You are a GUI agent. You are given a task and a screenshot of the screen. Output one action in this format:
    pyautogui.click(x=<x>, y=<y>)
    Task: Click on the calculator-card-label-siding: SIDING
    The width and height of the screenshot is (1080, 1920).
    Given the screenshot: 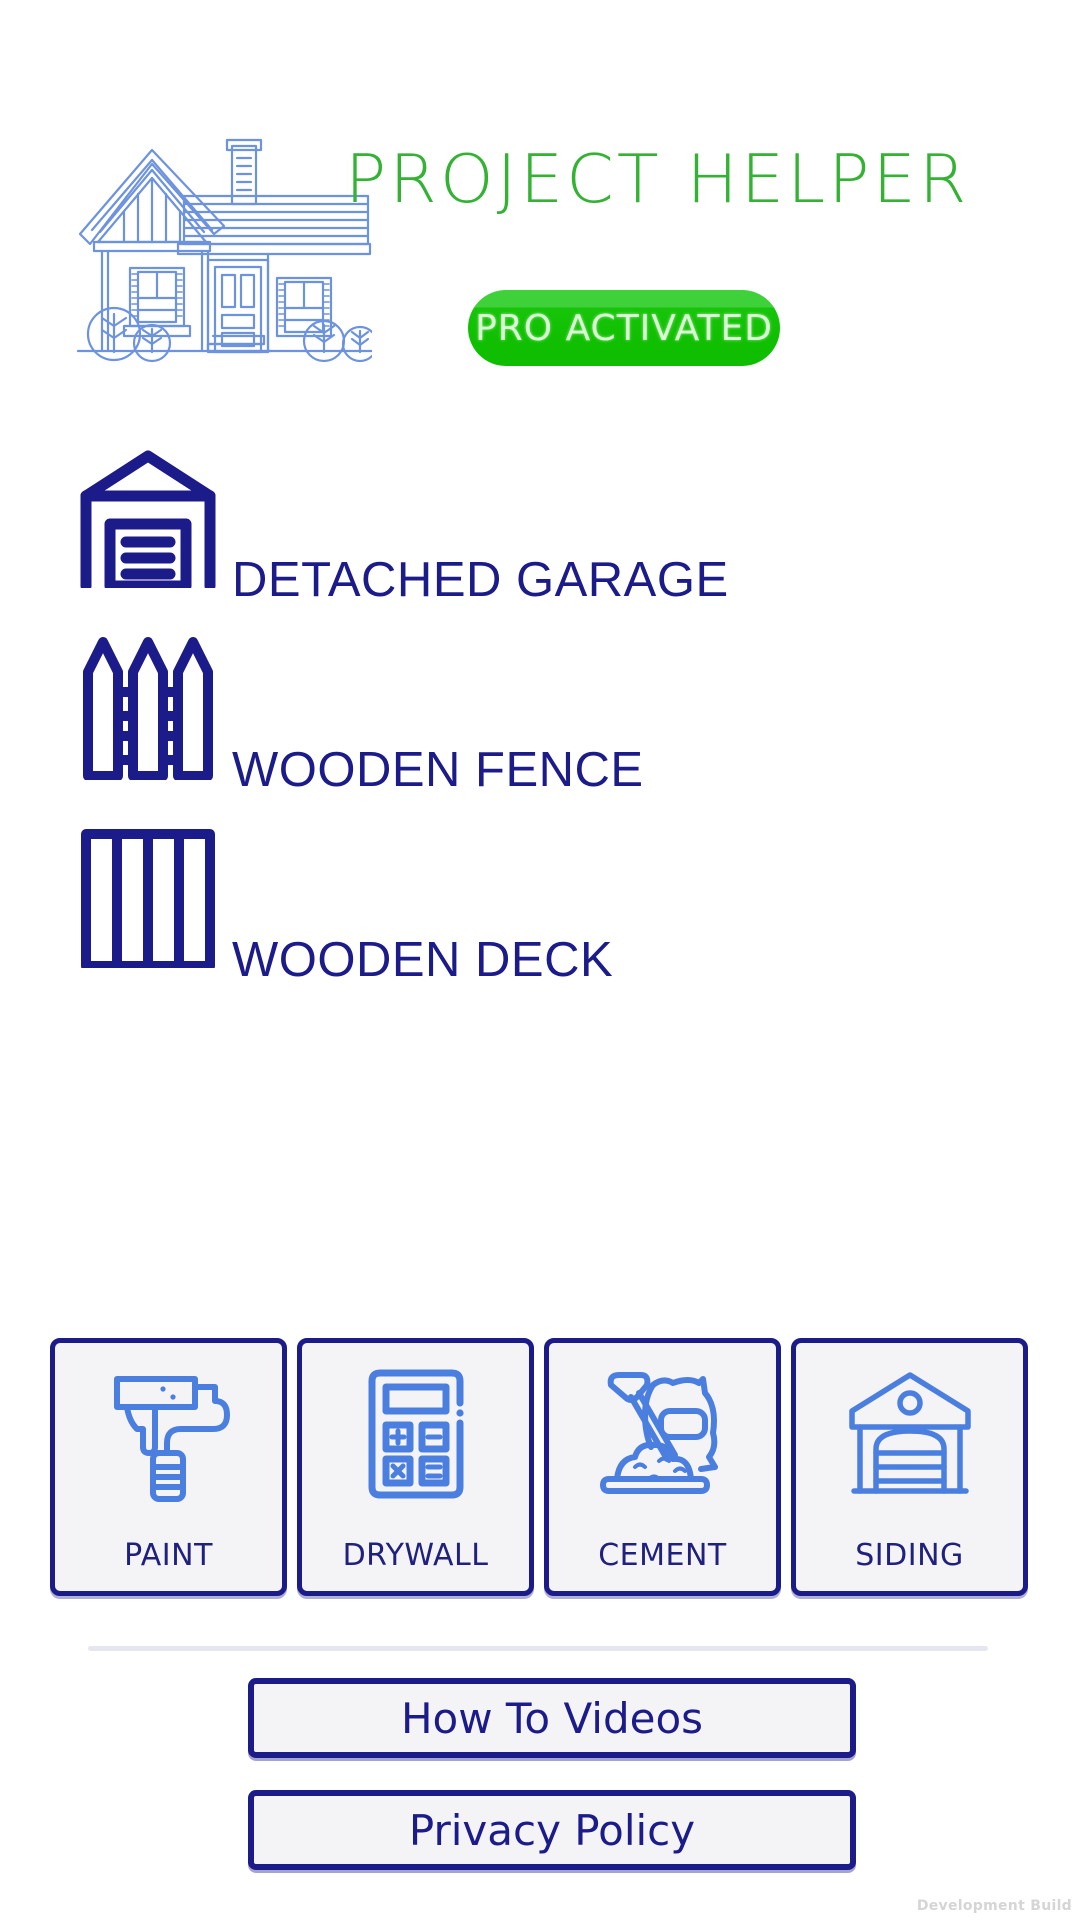 What is the action you would take?
    pyautogui.click(x=909, y=1555)
    